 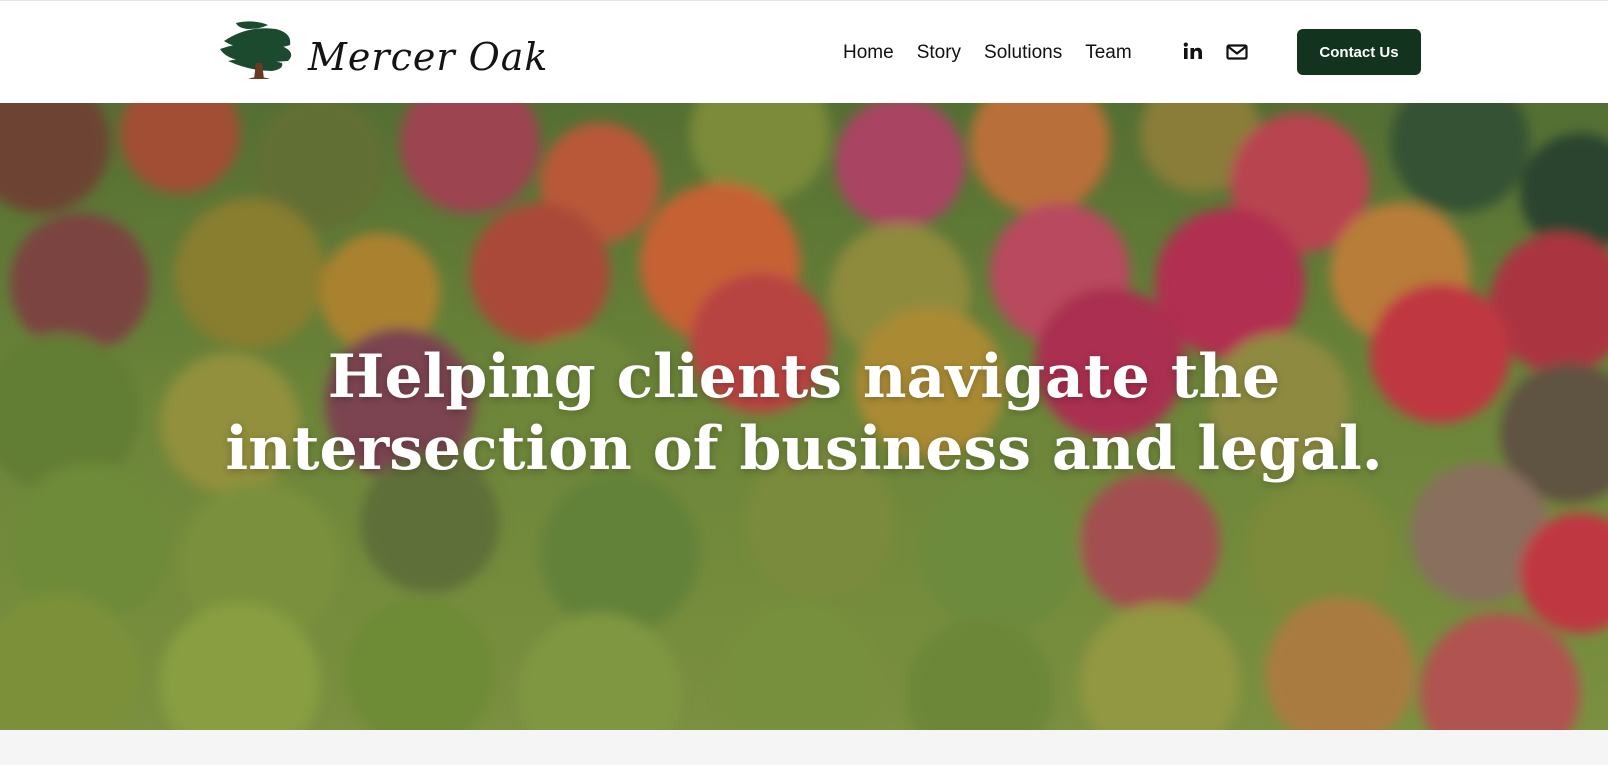 What do you see at coordinates (1237, 52) in the screenshot?
I see `mail-icon` at bounding box center [1237, 52].